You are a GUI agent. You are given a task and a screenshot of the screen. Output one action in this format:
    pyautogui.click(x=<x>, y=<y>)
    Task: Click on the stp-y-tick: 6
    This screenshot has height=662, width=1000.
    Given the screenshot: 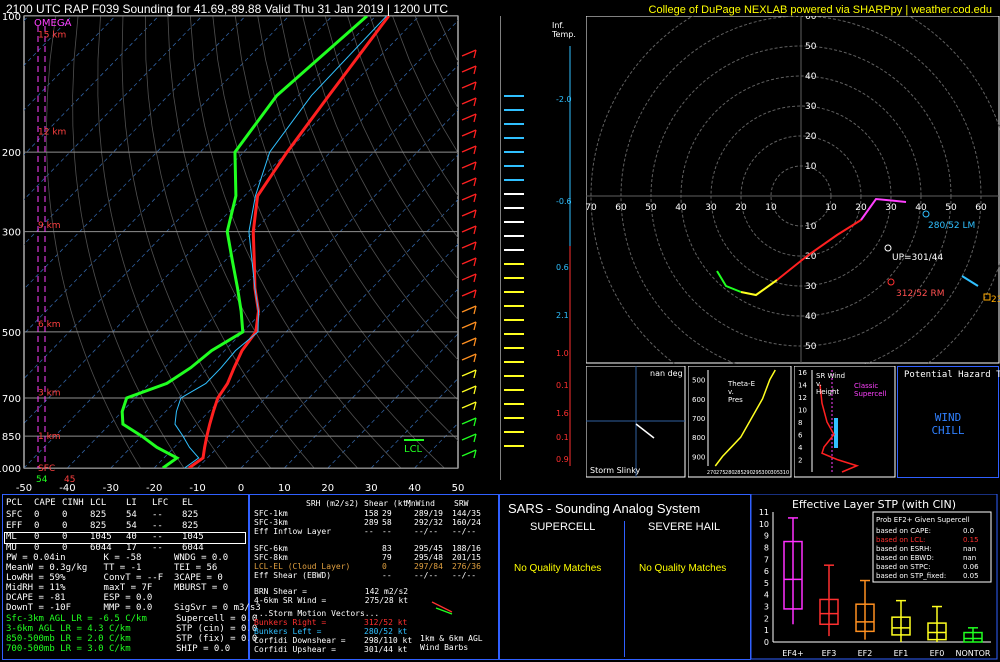 What is the action you would take?
    pyautogui.click(x=766, y=571)
    